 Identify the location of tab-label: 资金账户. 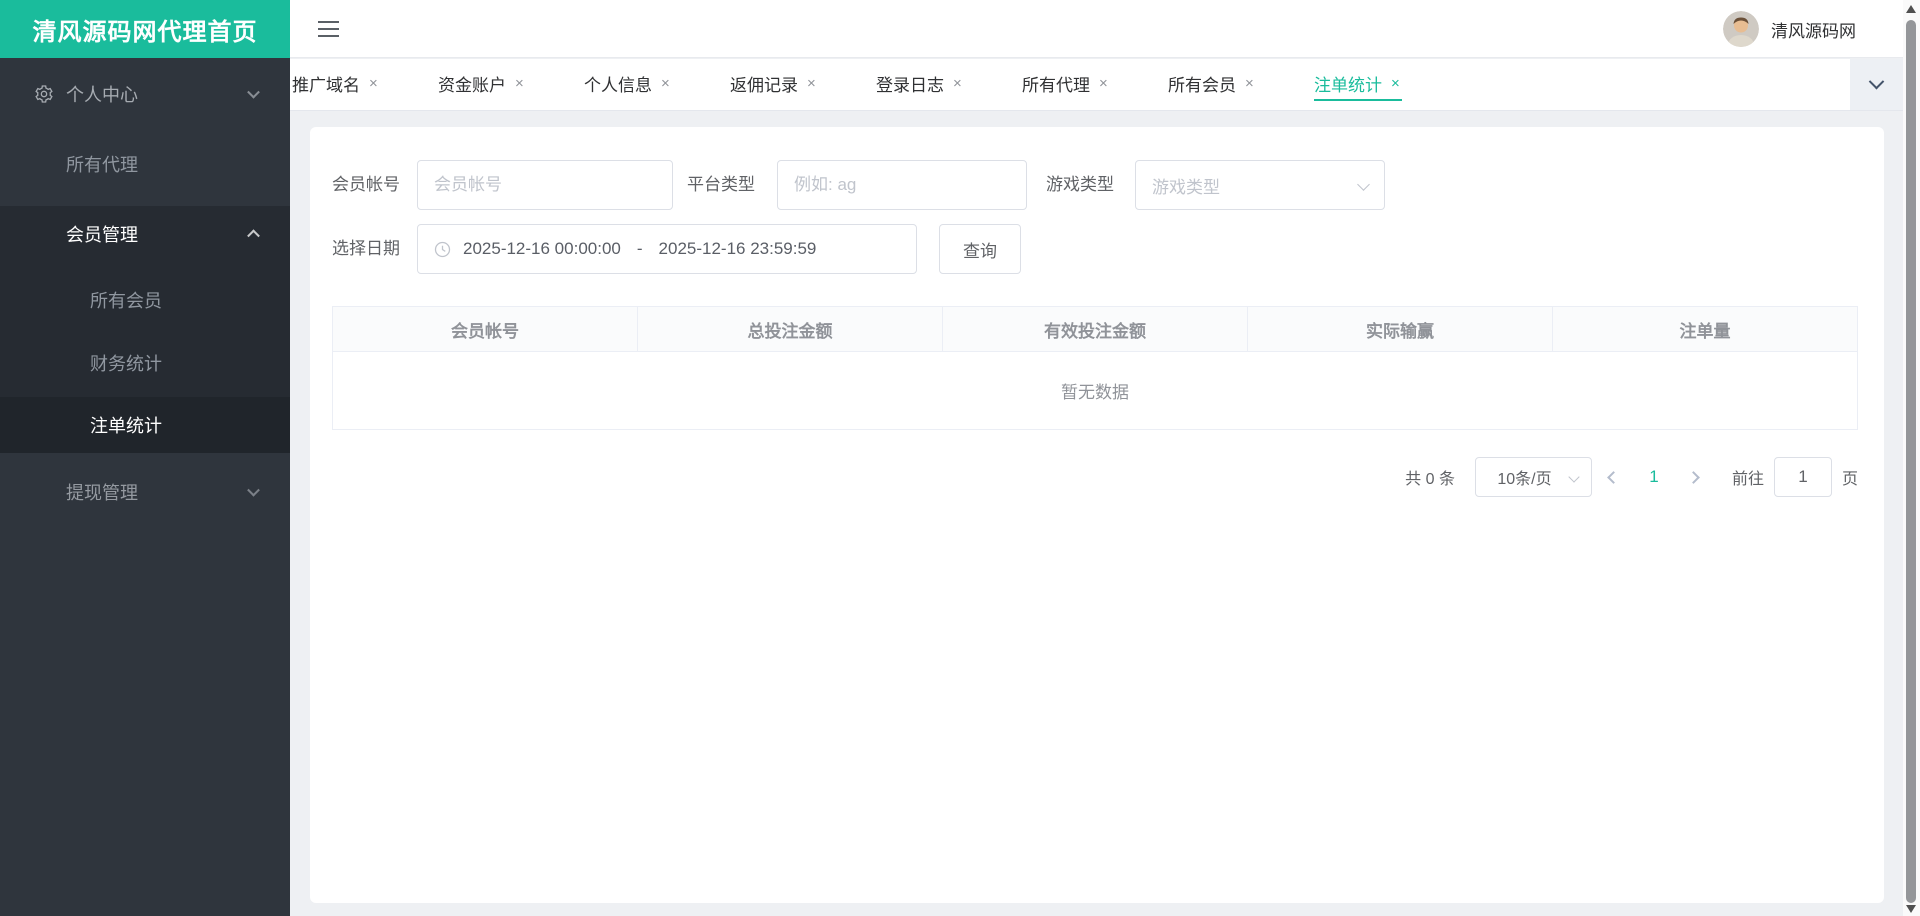
(472, 85).